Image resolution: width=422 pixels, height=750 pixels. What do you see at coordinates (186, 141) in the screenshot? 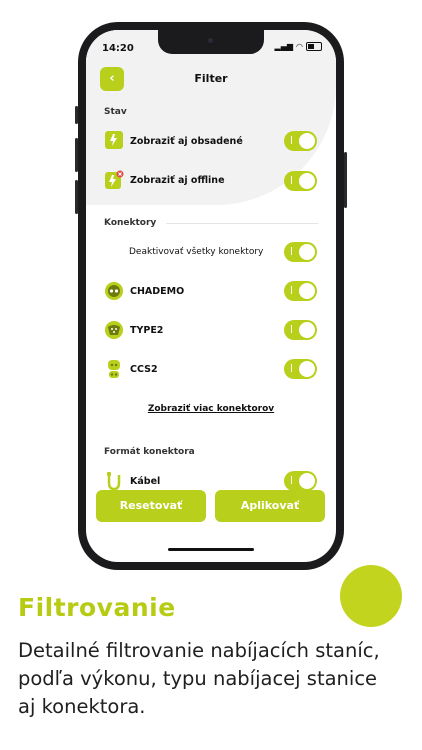
I see `occupied-label: Zobraziť aj obsadené` at bounding box center [186, 141].